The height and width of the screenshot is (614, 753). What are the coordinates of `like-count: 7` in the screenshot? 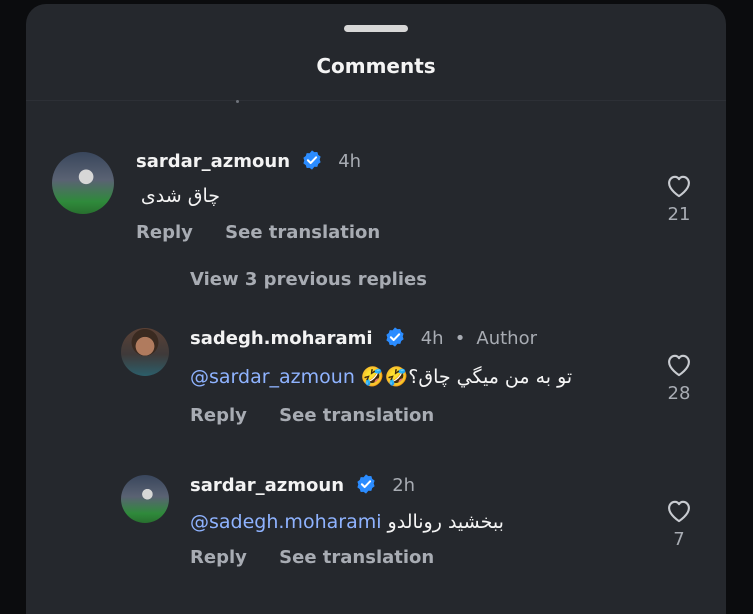 It's located at (679, 539).